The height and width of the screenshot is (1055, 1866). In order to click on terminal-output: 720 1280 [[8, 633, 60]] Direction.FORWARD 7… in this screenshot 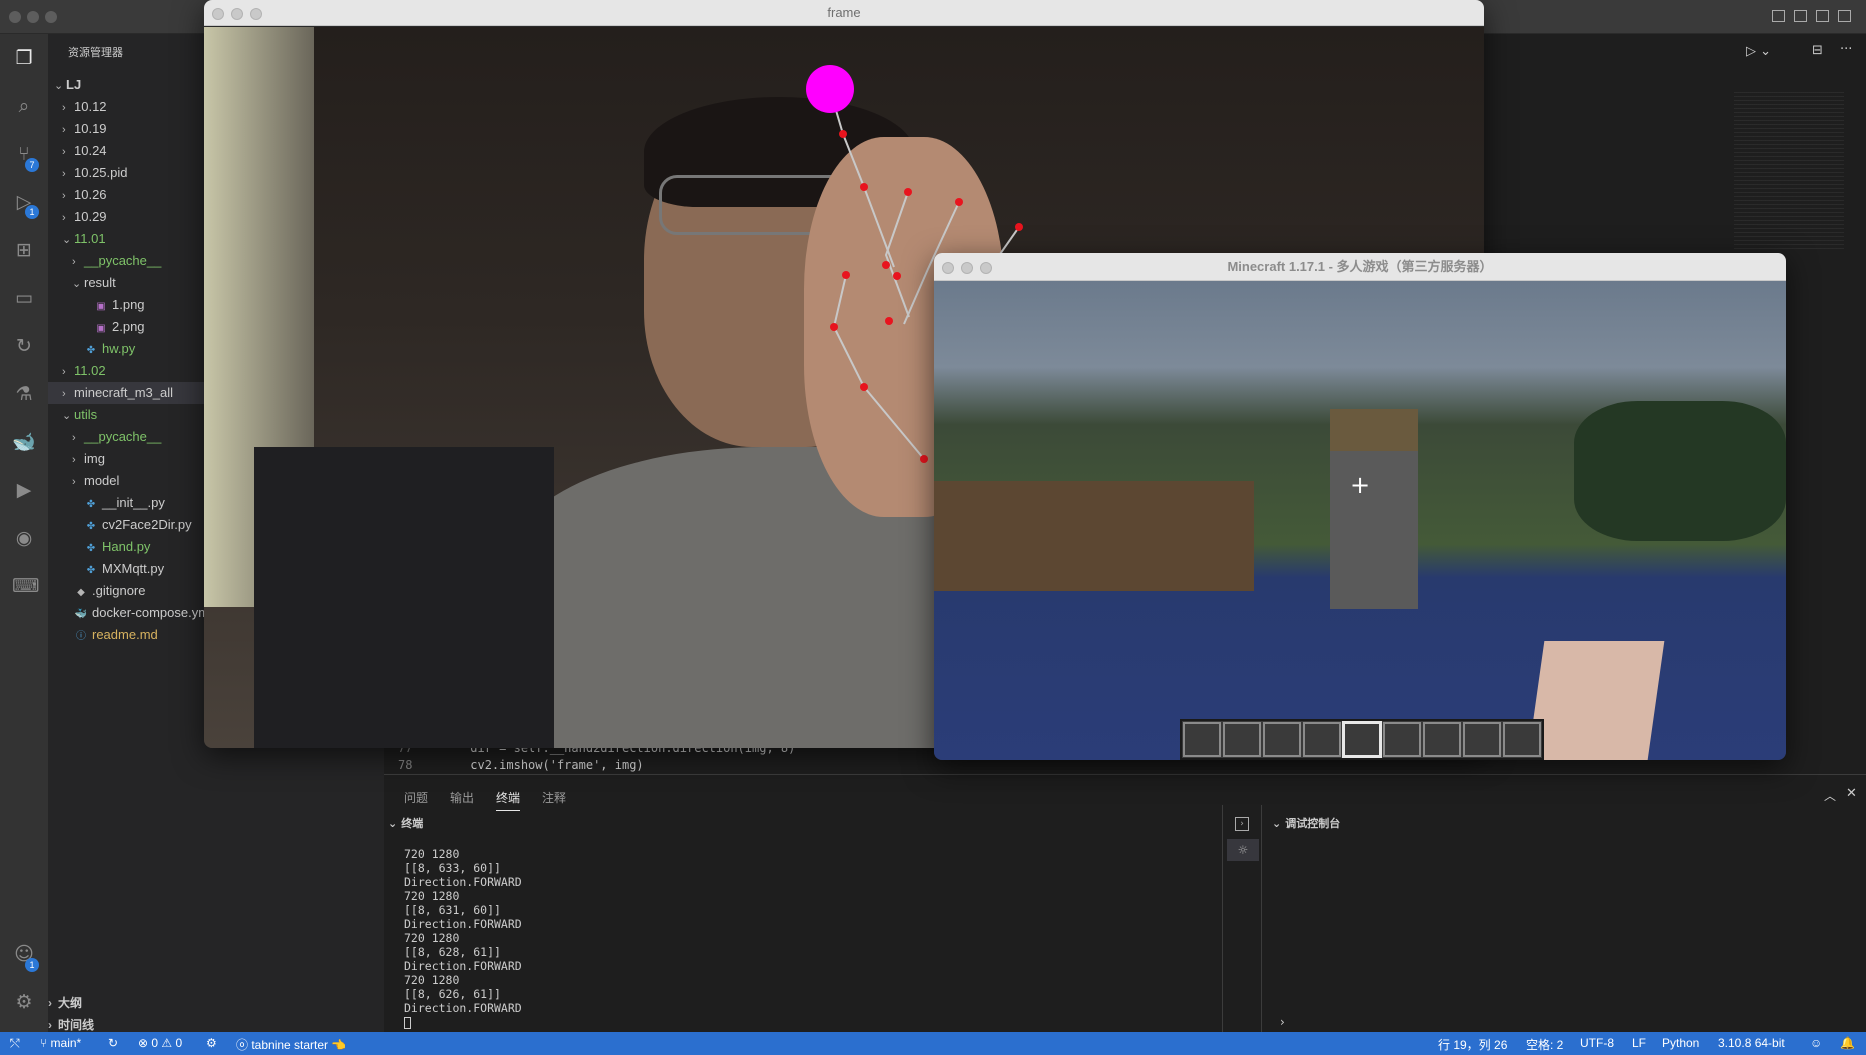, I will do `click(463, 931)`.